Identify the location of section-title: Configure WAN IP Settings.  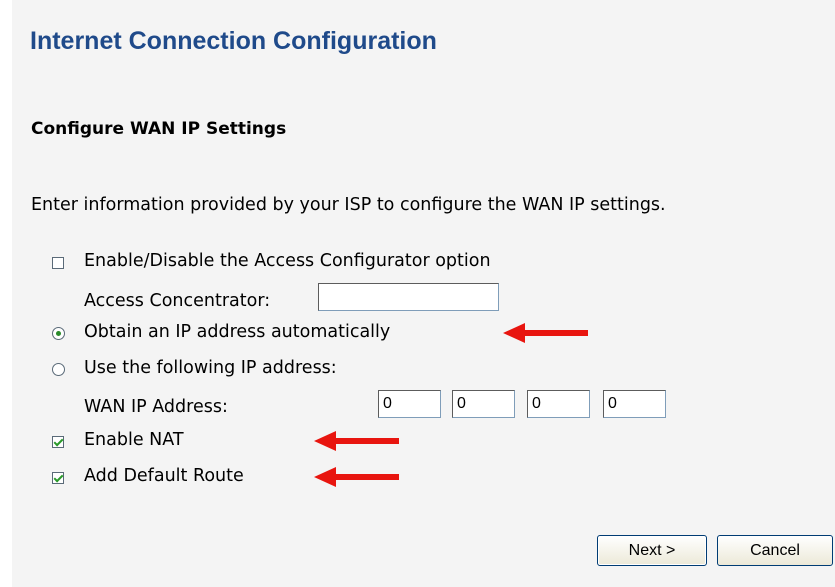
(159, 129).